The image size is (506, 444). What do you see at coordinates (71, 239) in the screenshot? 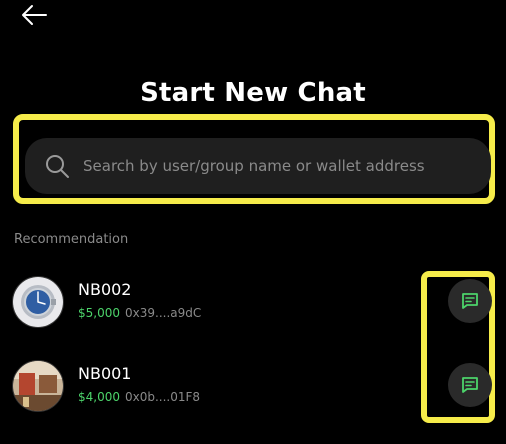
I see `section-label-recommendation: Recommendation` at bounding box center [71, 239].